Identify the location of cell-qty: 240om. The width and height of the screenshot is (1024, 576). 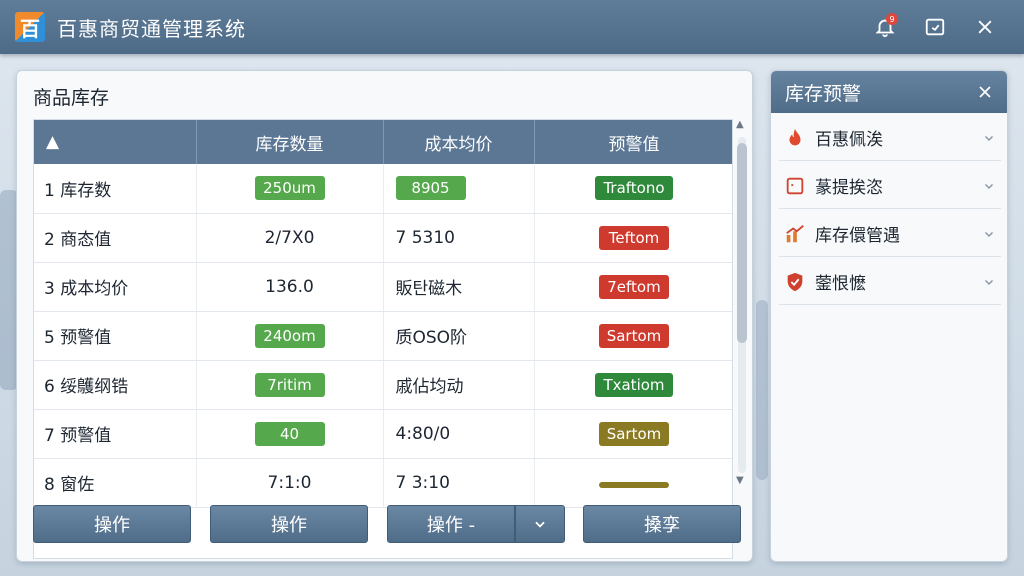
(289, 335).